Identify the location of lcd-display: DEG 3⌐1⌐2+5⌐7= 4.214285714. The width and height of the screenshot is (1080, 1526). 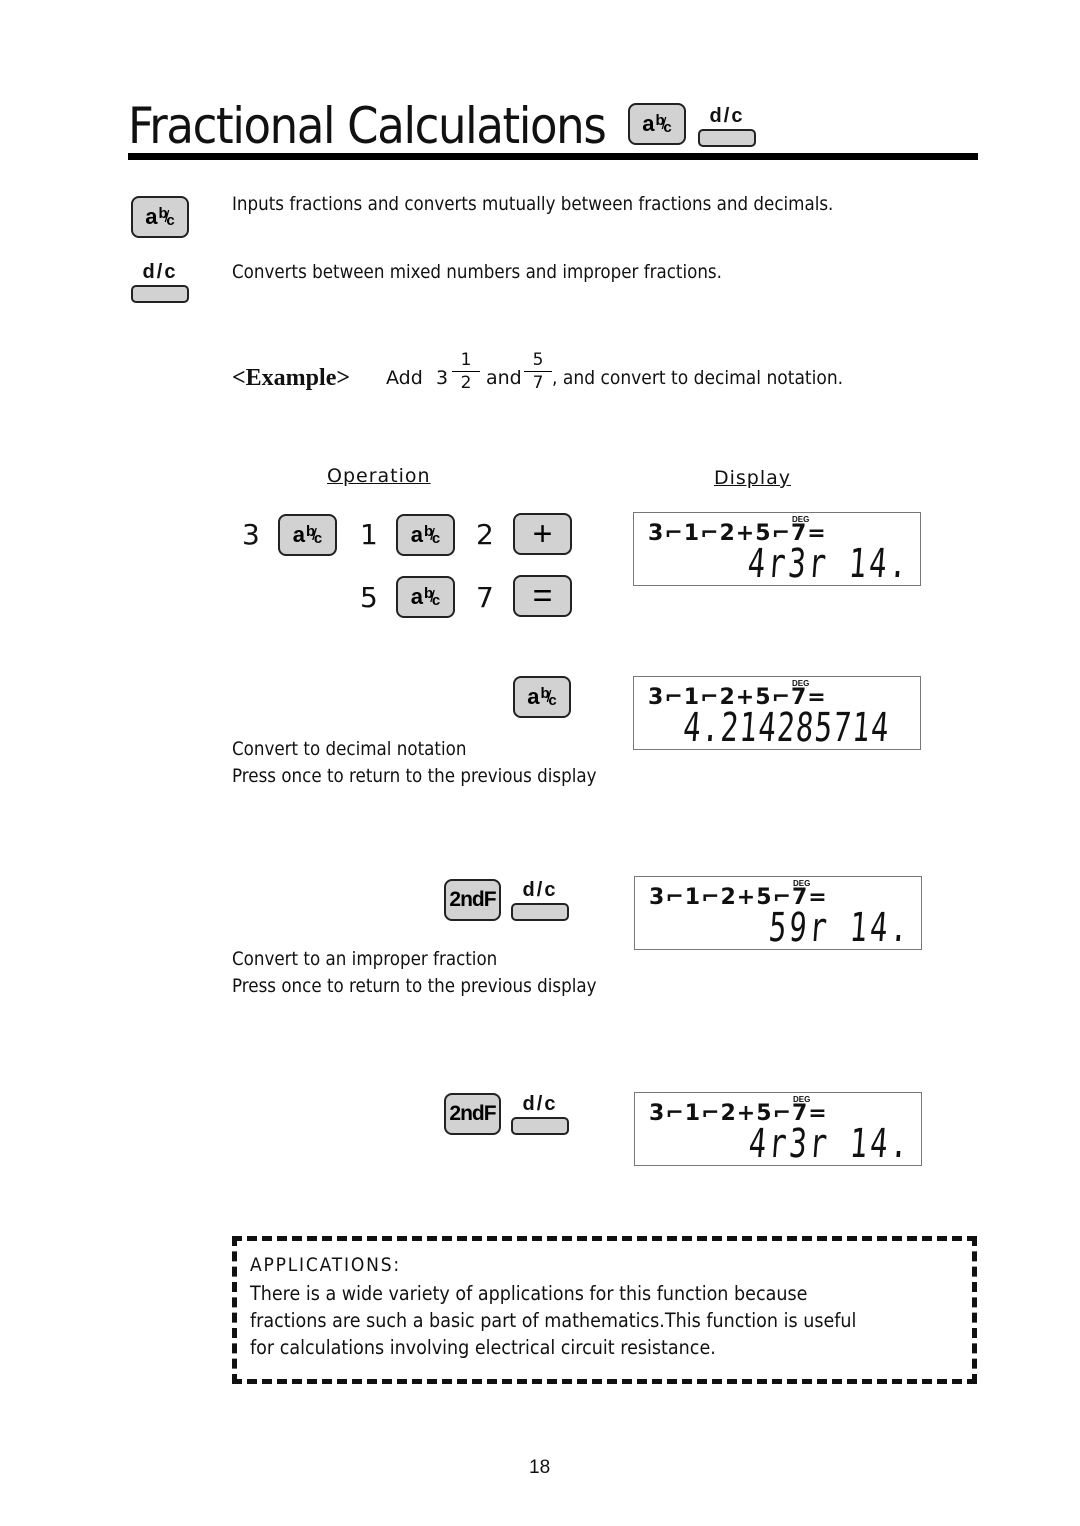
(777, 713).